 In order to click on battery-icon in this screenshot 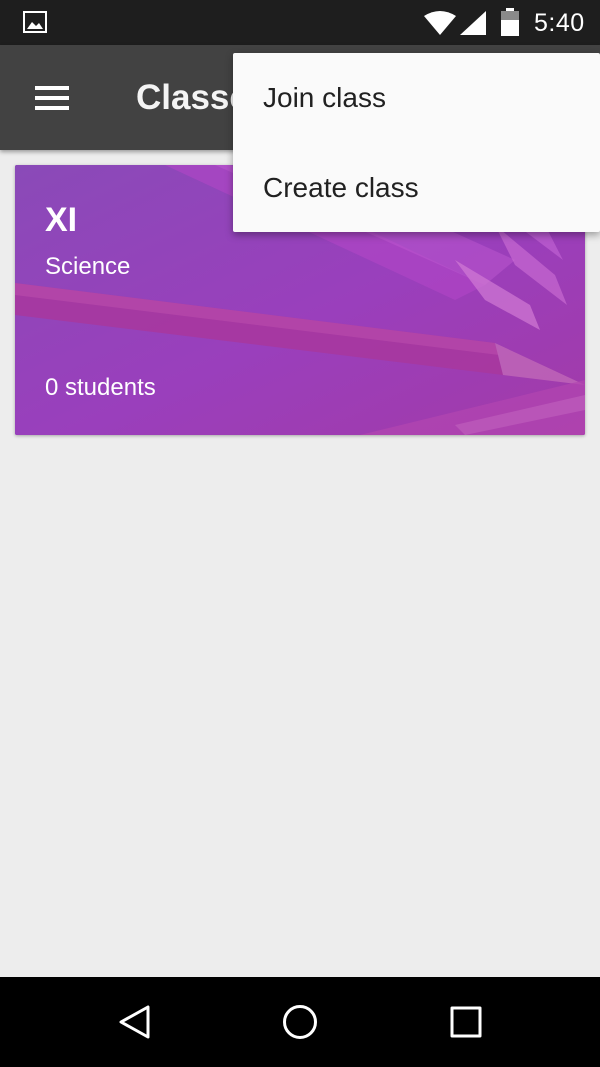, I will do `click(510, 24)`.